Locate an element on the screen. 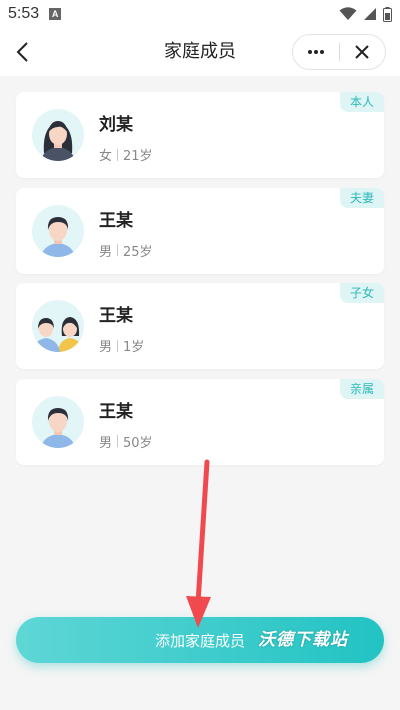 The image size is (400, 710). battery-icon is located at coordinates (387, 14).